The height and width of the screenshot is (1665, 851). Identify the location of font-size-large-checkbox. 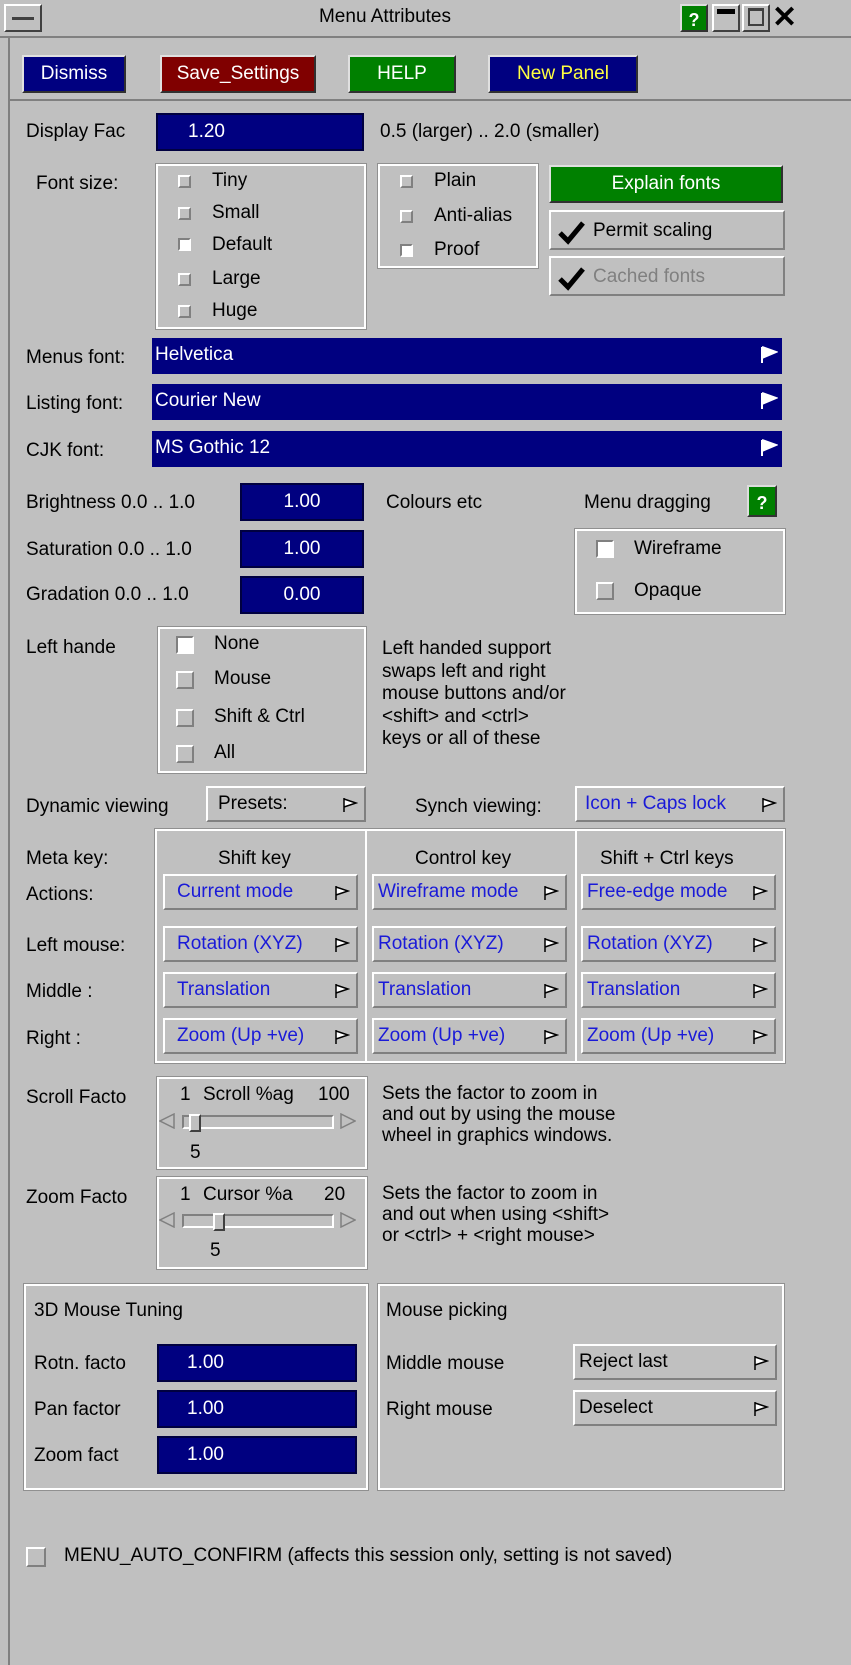
(184, 279).